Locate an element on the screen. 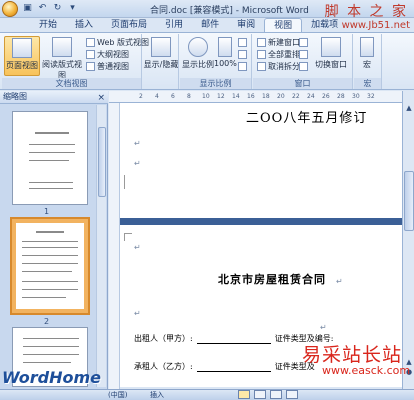 Image resolution: width=414 pixels, height=400 pixels. insert-mode-status: 插入 is located at coordinates (157, 395).